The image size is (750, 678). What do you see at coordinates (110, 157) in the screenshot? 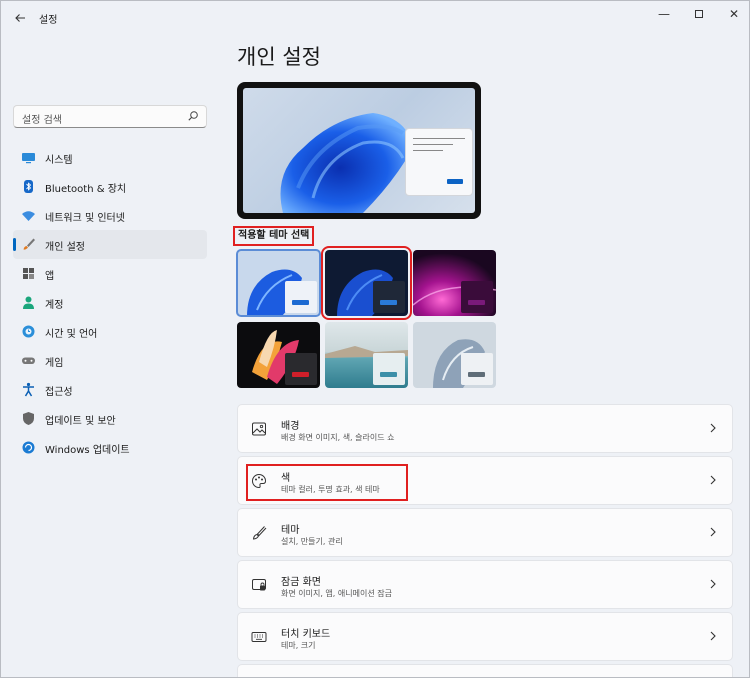
I see `sidebar-item-system: 시스템` at bounding box center [110, 157].